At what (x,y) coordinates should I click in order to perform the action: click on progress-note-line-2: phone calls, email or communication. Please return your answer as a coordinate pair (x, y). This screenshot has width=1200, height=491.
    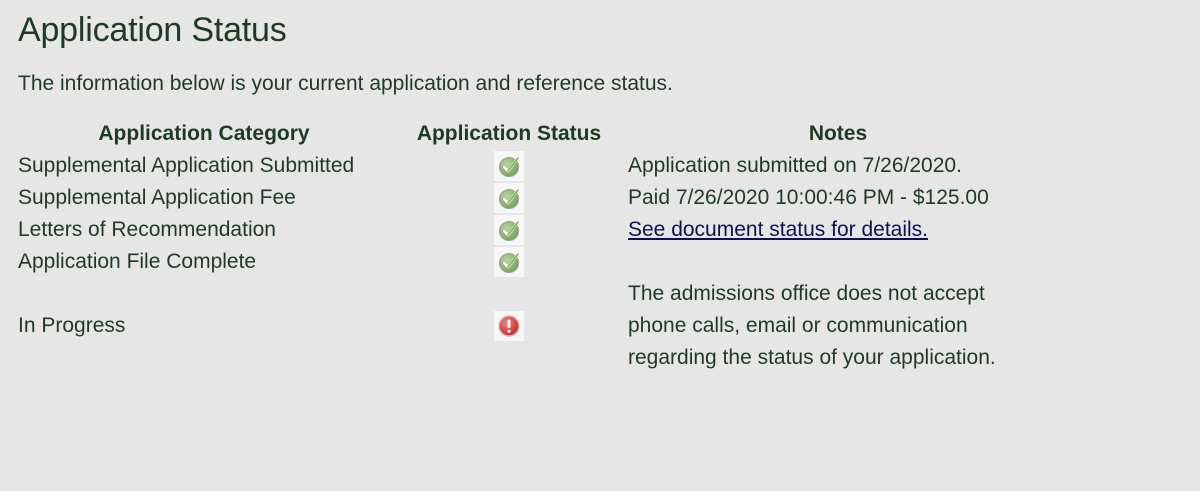
    Looking at the image, I should click on (798, 325).